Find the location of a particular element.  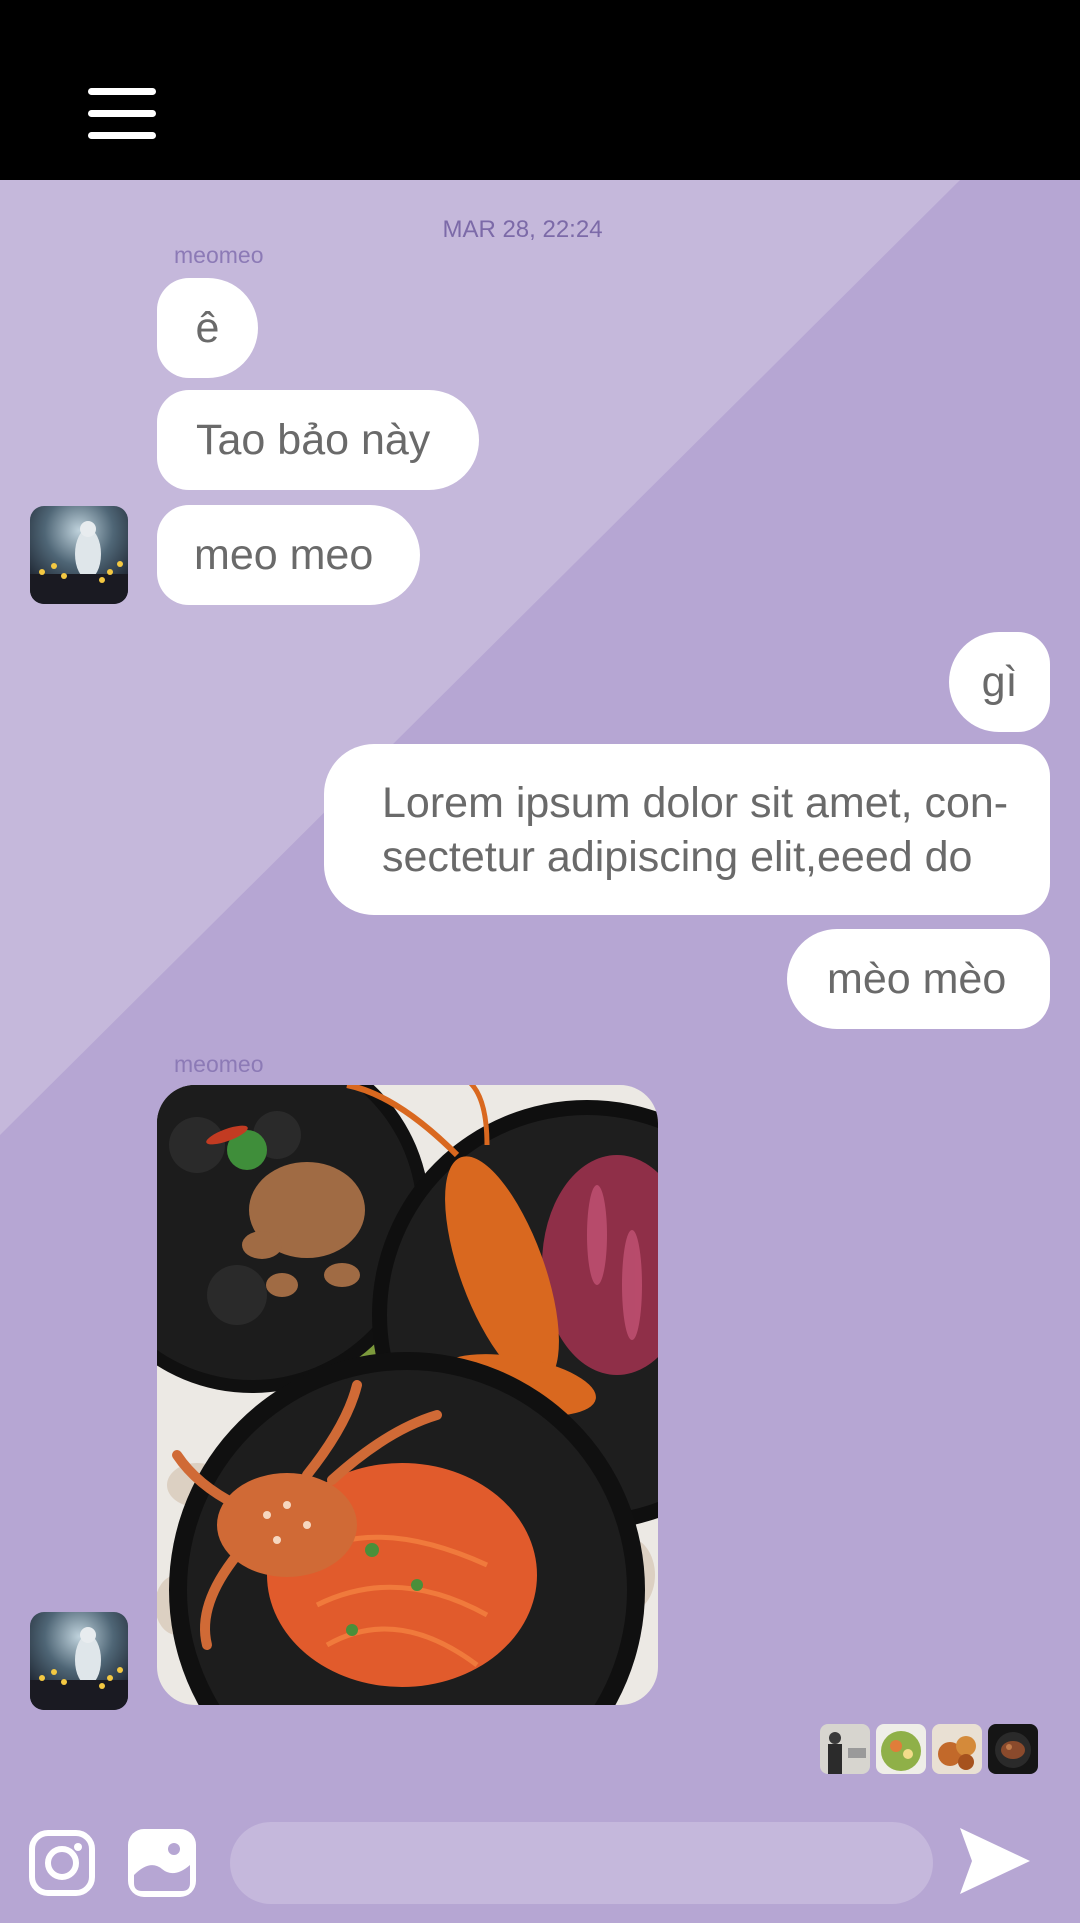

food-photo is located at coordinates (407, 1395).